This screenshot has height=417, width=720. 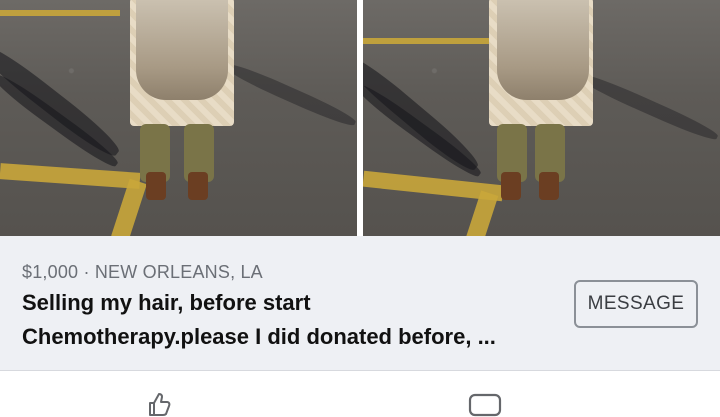 I want to click on message-button: MESSAGE, so click(x=636, y=304).